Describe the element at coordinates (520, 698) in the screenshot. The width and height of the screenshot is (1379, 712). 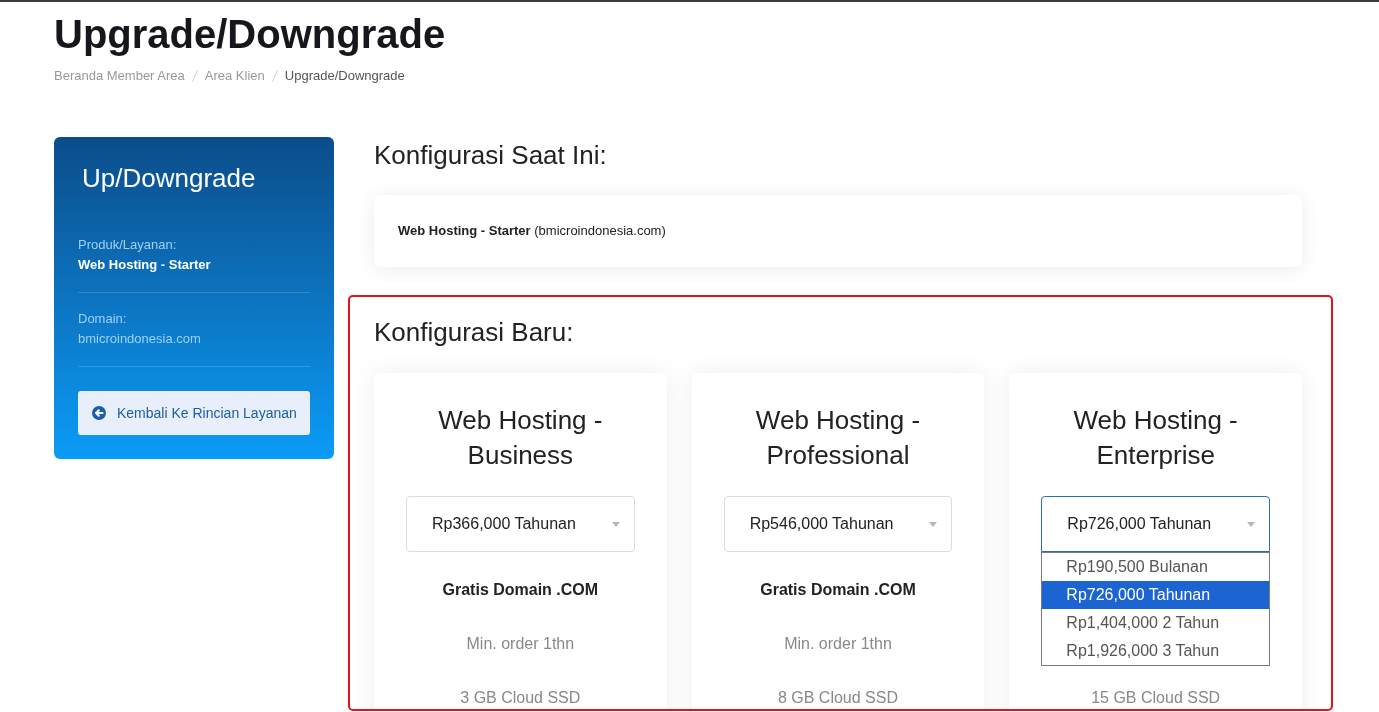
I see `plan-feature: 3 GB Cloud SSD` at that location.